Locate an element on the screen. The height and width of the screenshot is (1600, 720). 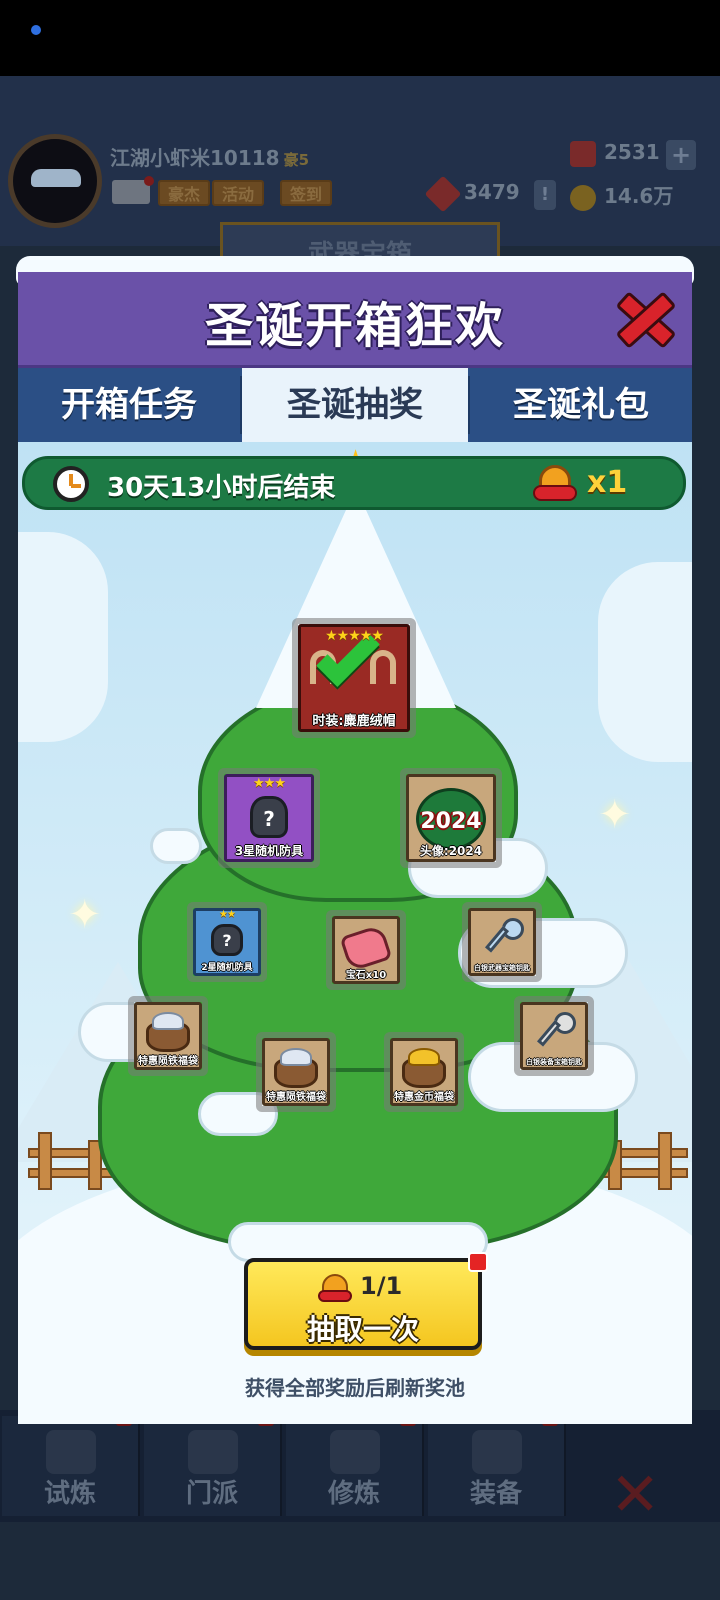
star-rating: ★★ is located at coordinates (227, 914).